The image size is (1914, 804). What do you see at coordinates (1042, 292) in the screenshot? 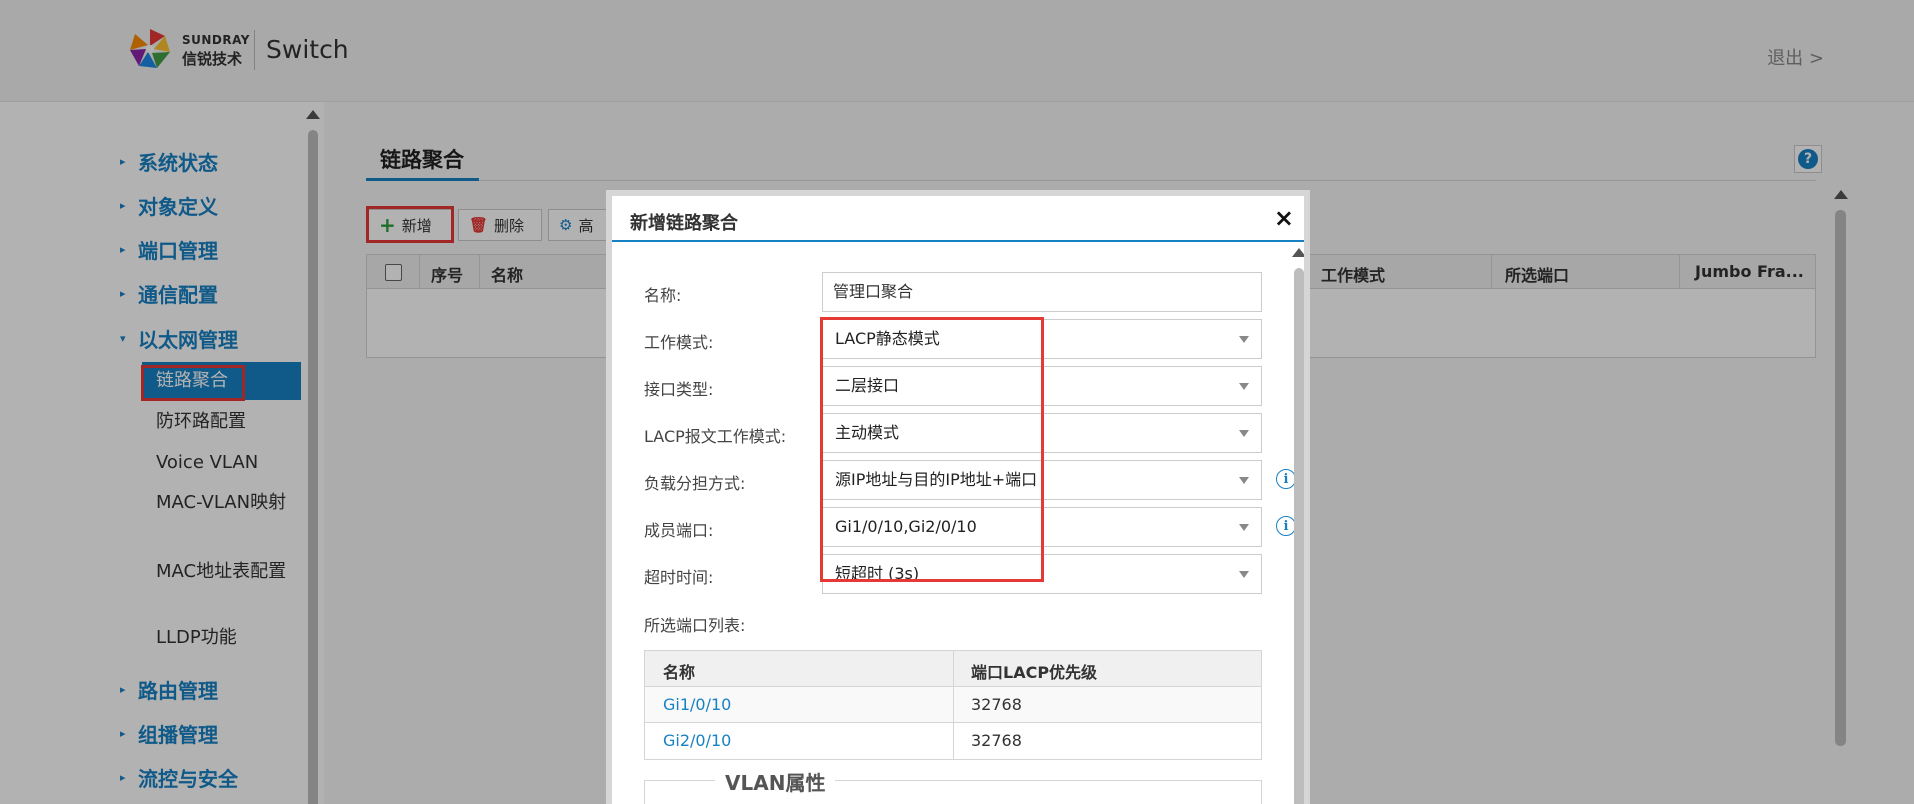
I see `name-input: 管理口聚合` at bounding box center [1042, 292].